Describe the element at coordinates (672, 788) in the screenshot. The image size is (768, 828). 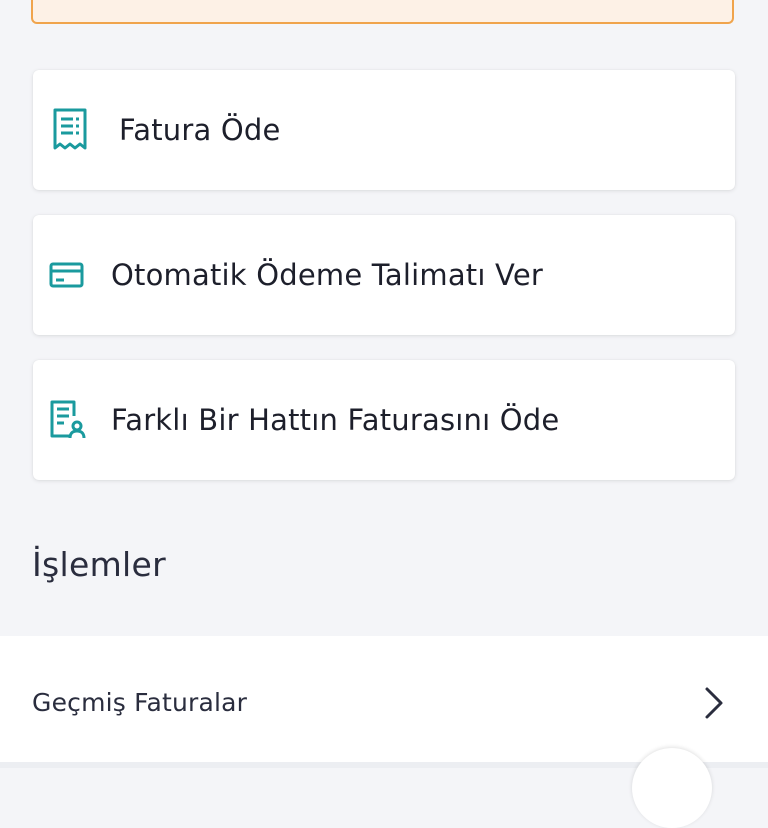
I see `floating-action-bubble` at that location.